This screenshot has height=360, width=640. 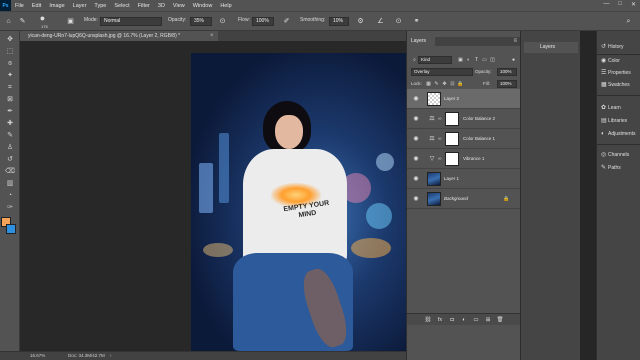 What do you see at coordinates (10, 99) in the screenshot?
I see `frame-tool-icon: ⊠` at bounding box center [10, 99].